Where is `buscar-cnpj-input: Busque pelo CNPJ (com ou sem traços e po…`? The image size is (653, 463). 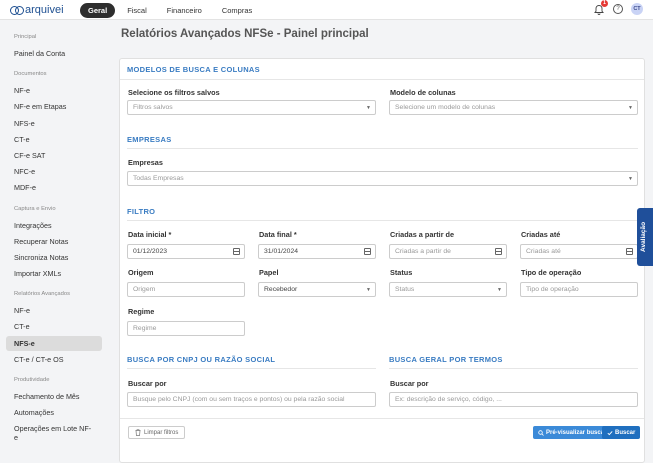 buscar-cnpj-input: Busque pelo CNPJ (com ou sem traços e po… is located at coordinates (251, 399).